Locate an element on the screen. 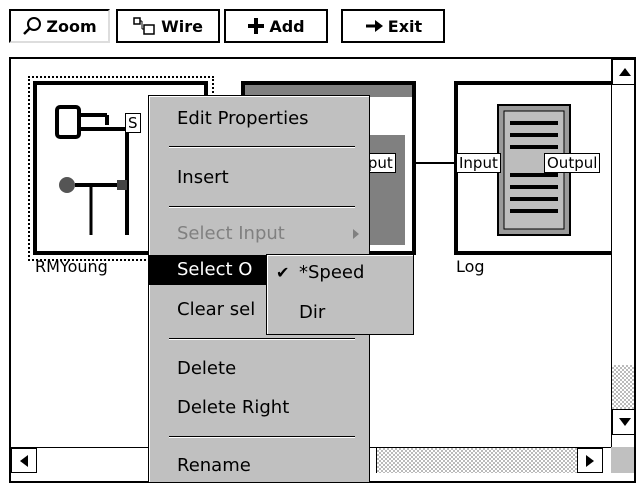 The height and width of the screenshot is (483, 636). plus-icon is located at coordinates (256, 26).